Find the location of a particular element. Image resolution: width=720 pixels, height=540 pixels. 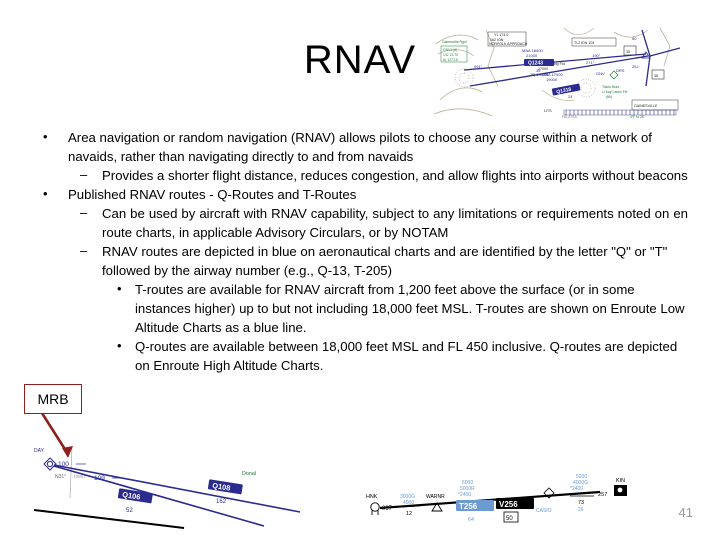

svg-text: V256 is located at coordinates (508, 504).